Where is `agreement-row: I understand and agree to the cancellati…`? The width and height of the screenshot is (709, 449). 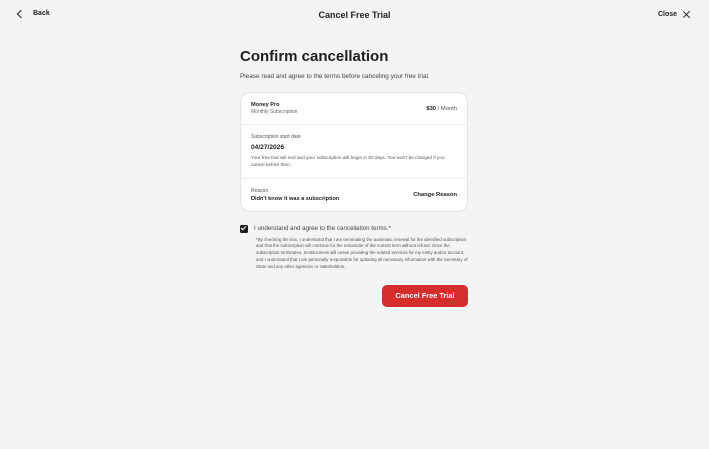
agreement-row: I understand and agree to the cancellati… is located at coordinates (354, 228).